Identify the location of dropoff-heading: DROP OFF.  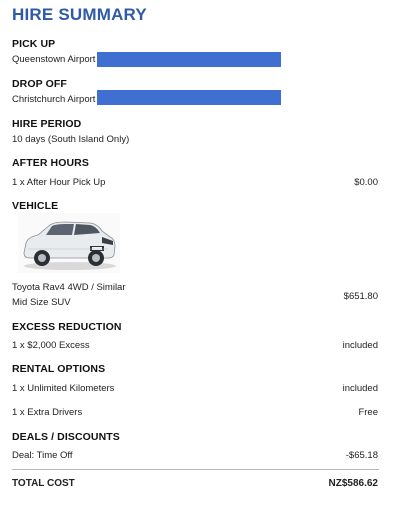
(39, 84).